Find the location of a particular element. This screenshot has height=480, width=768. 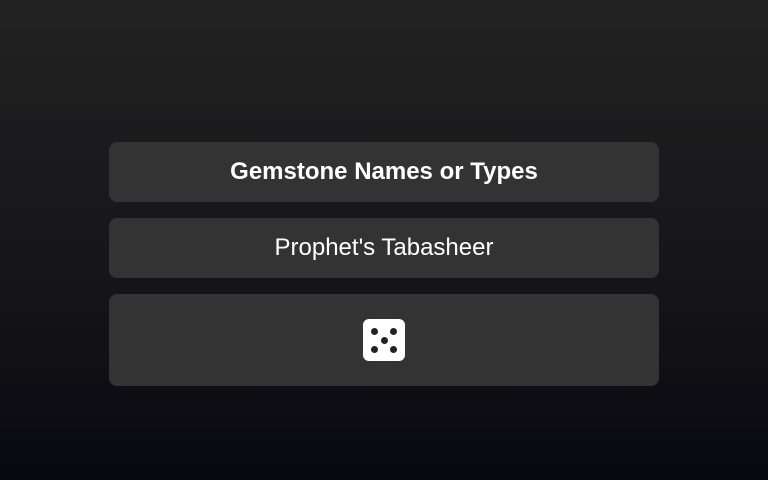

category-title-panel: Gemstone Names or Types is located at coordinates (384, 172).